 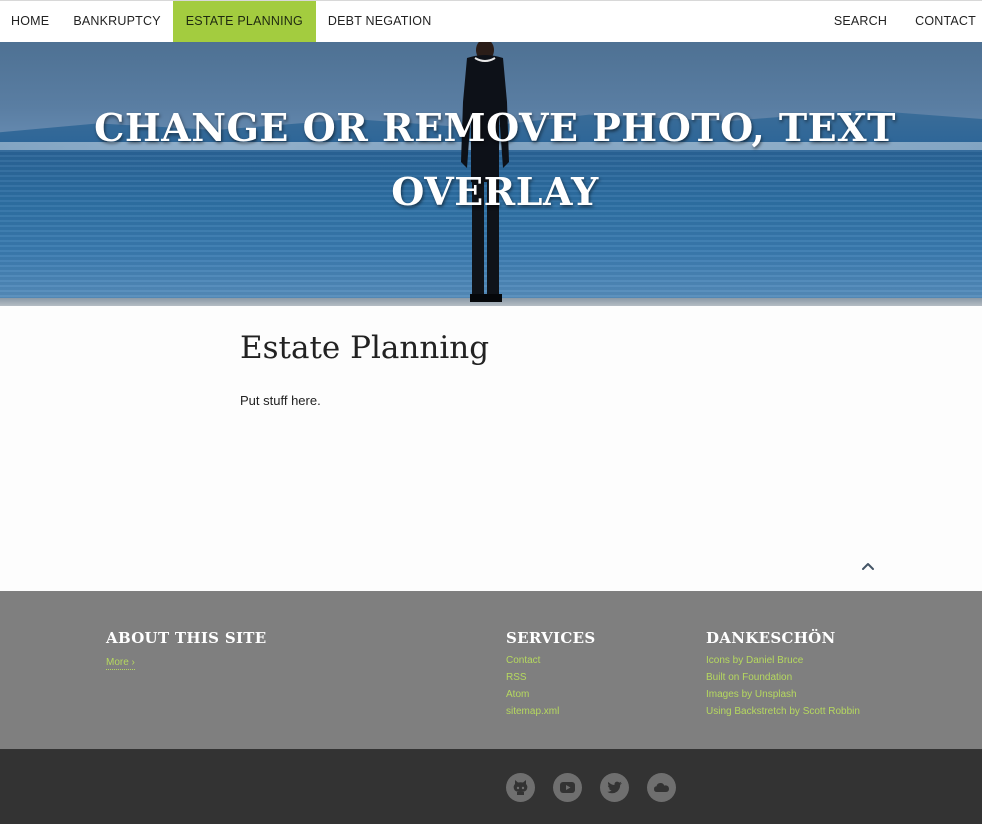 I want to click on nav-search: SEARCH, so click(x=860, y=21).